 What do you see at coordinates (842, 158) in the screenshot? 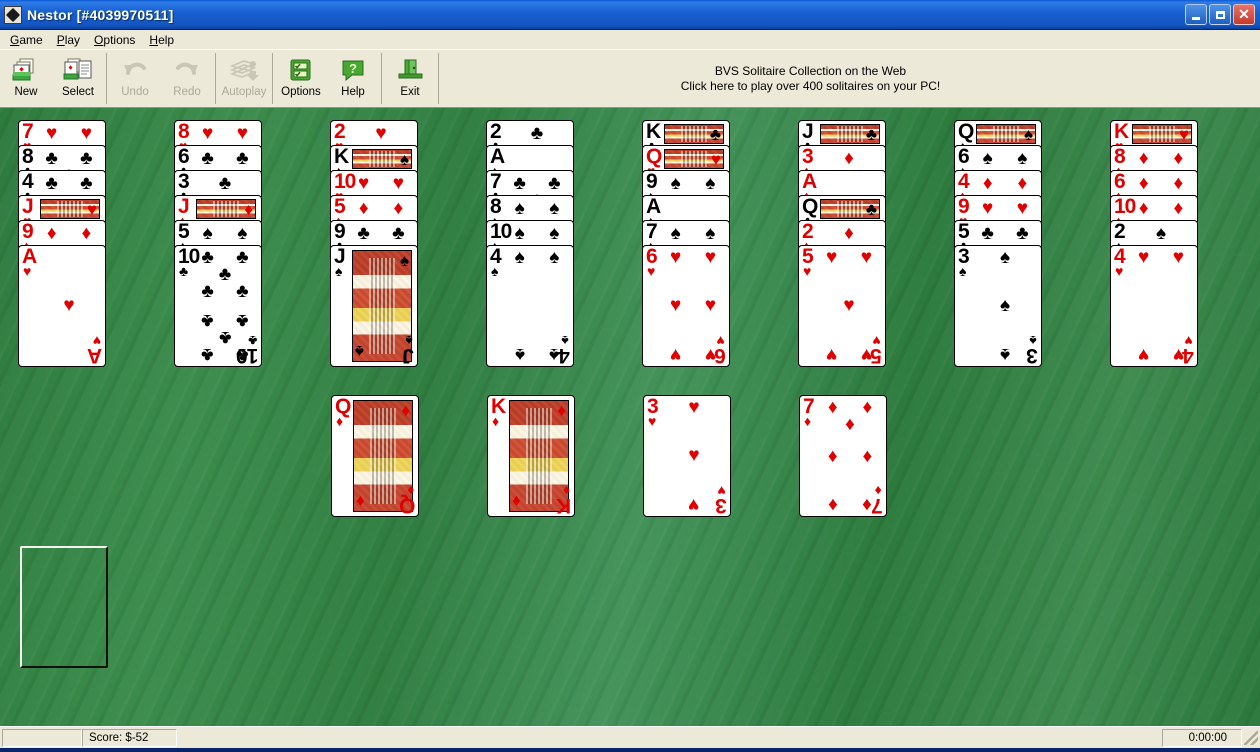
I see `tableau-card-c6-p2: 3 ♦ ♦` at bounding box center [842, 158].